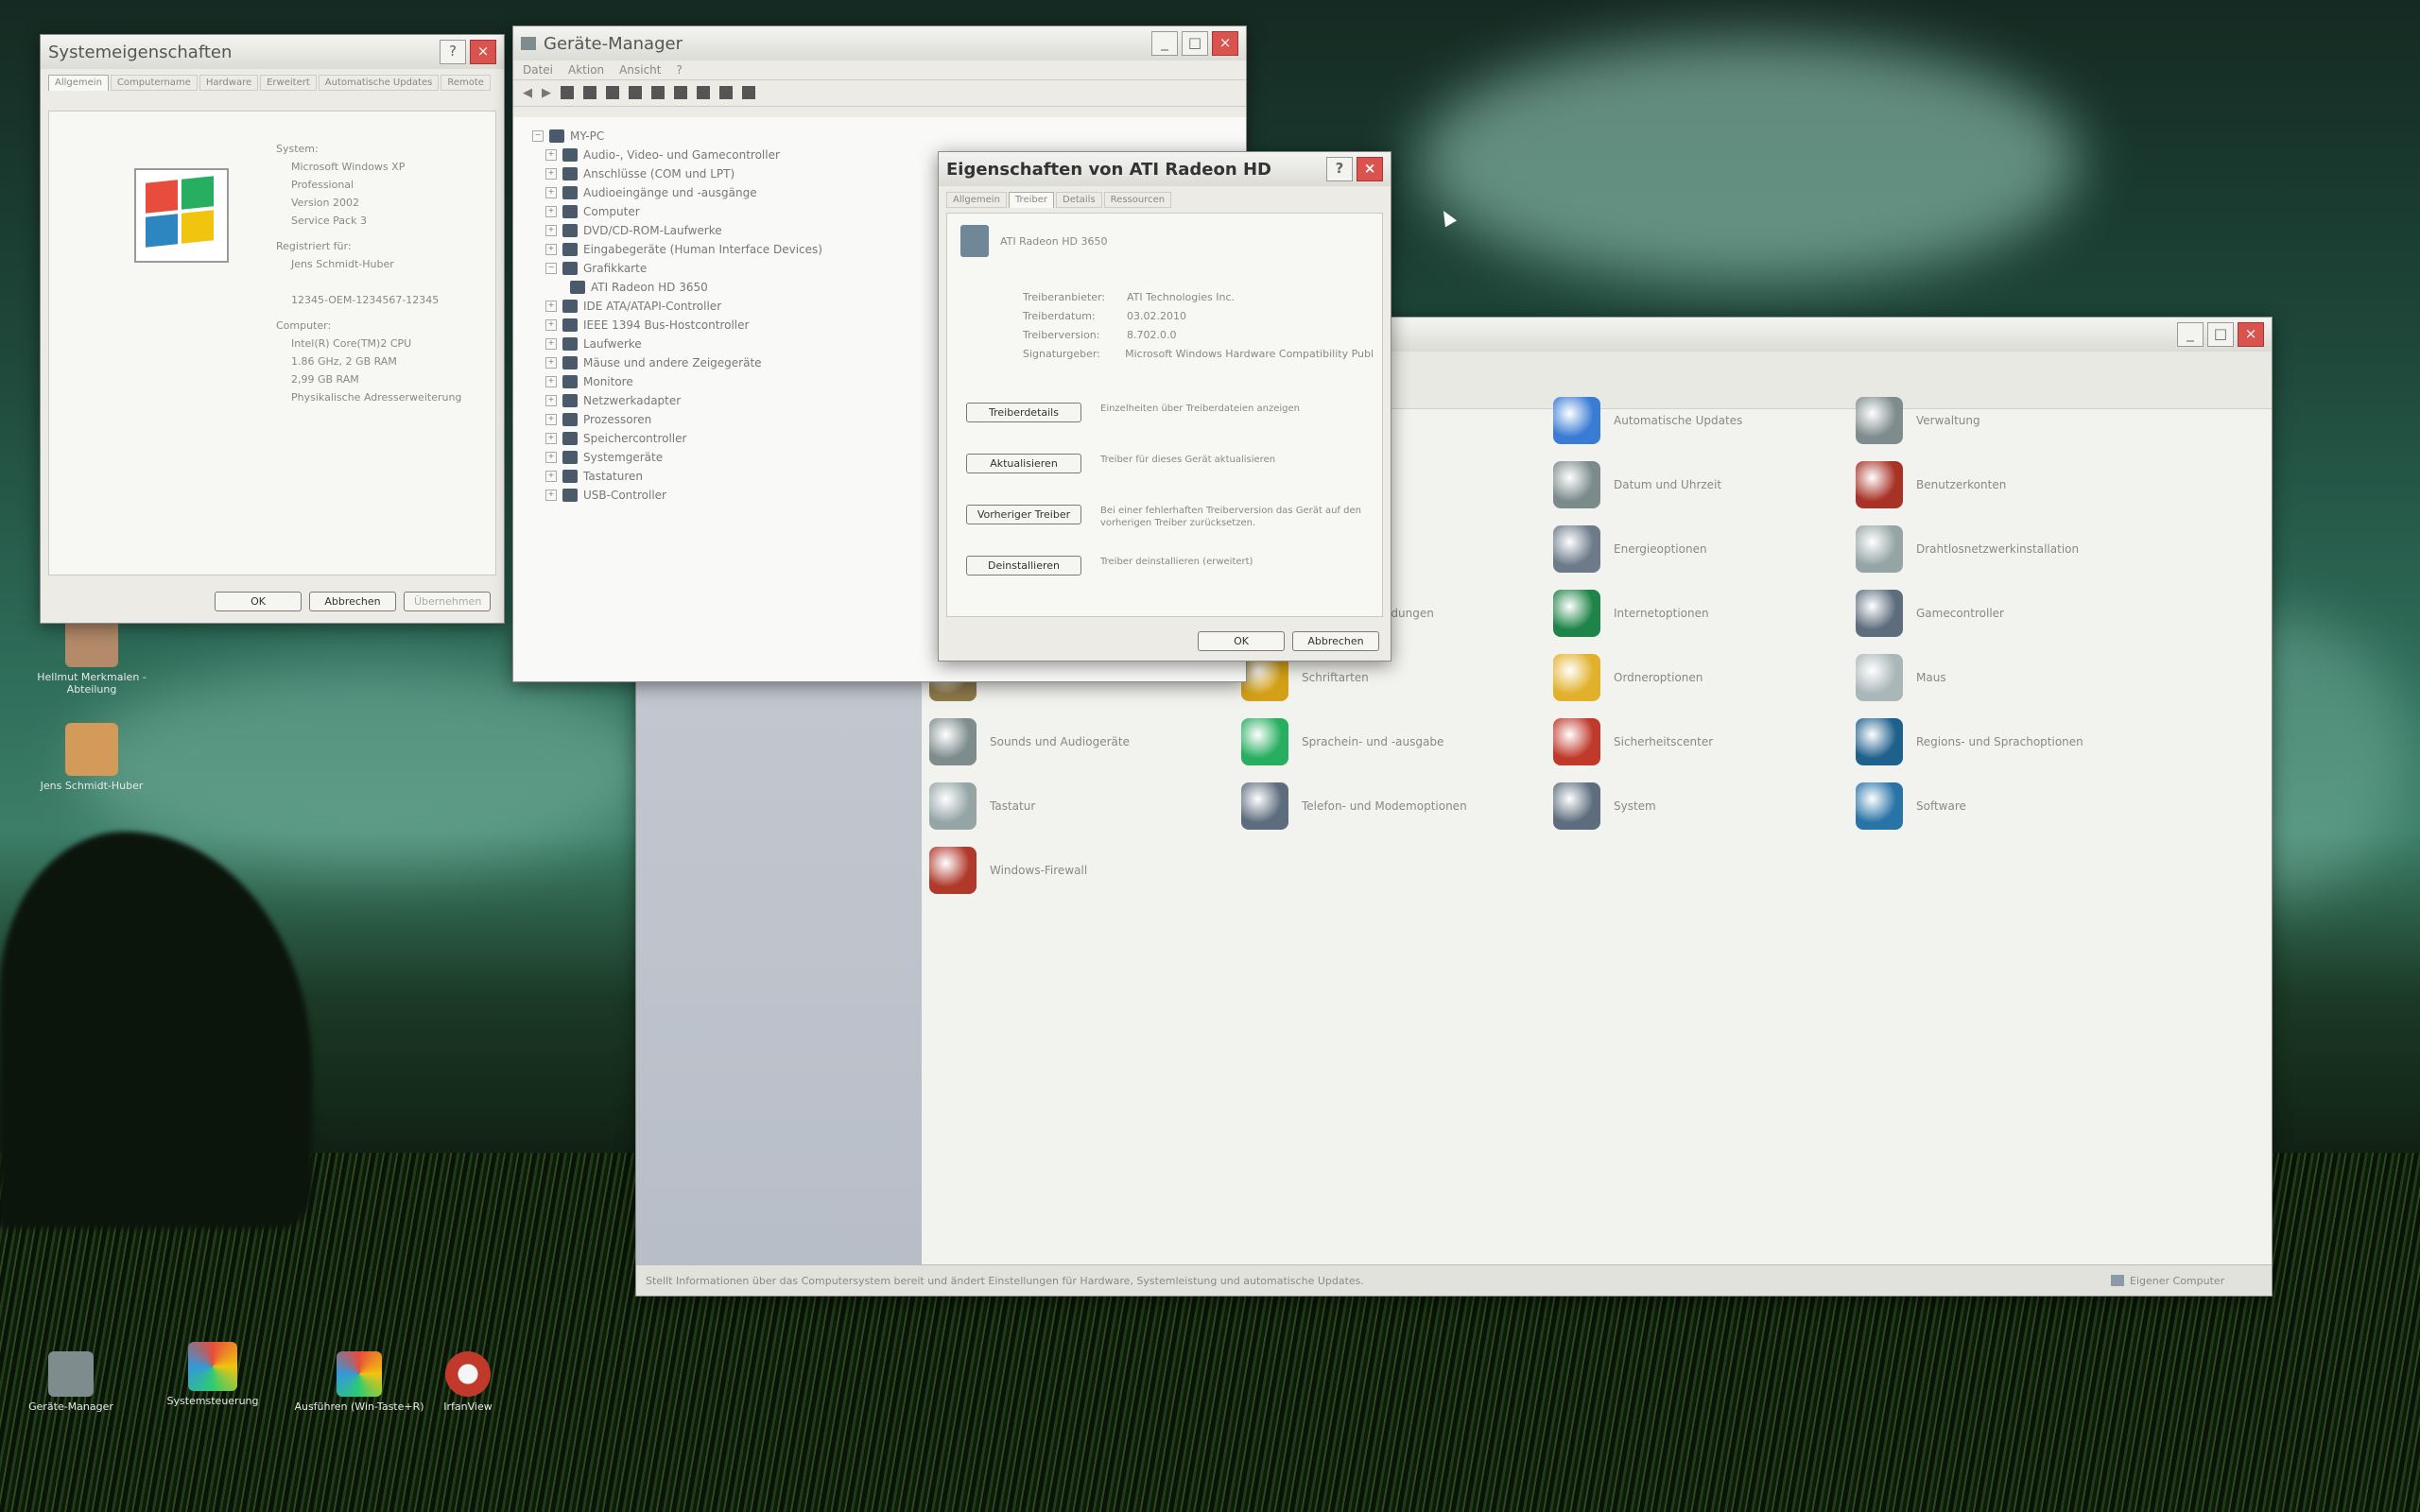  Describe the element at coordinates (1080, 806) in the screenshot. I see `cp-item: Tastatur` at that location.